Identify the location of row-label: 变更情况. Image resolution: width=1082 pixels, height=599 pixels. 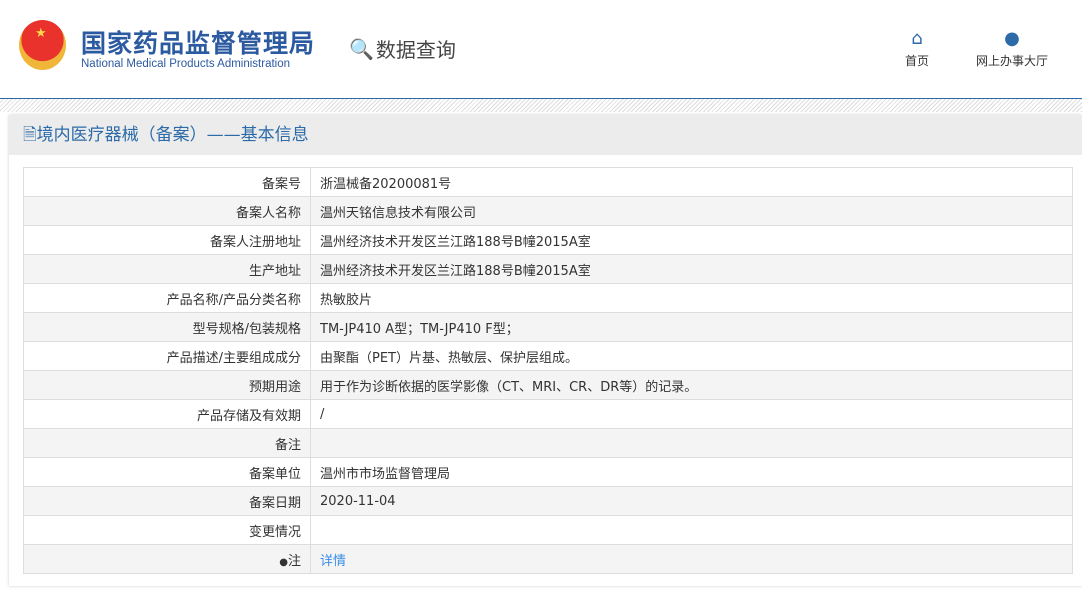
(167, 530).